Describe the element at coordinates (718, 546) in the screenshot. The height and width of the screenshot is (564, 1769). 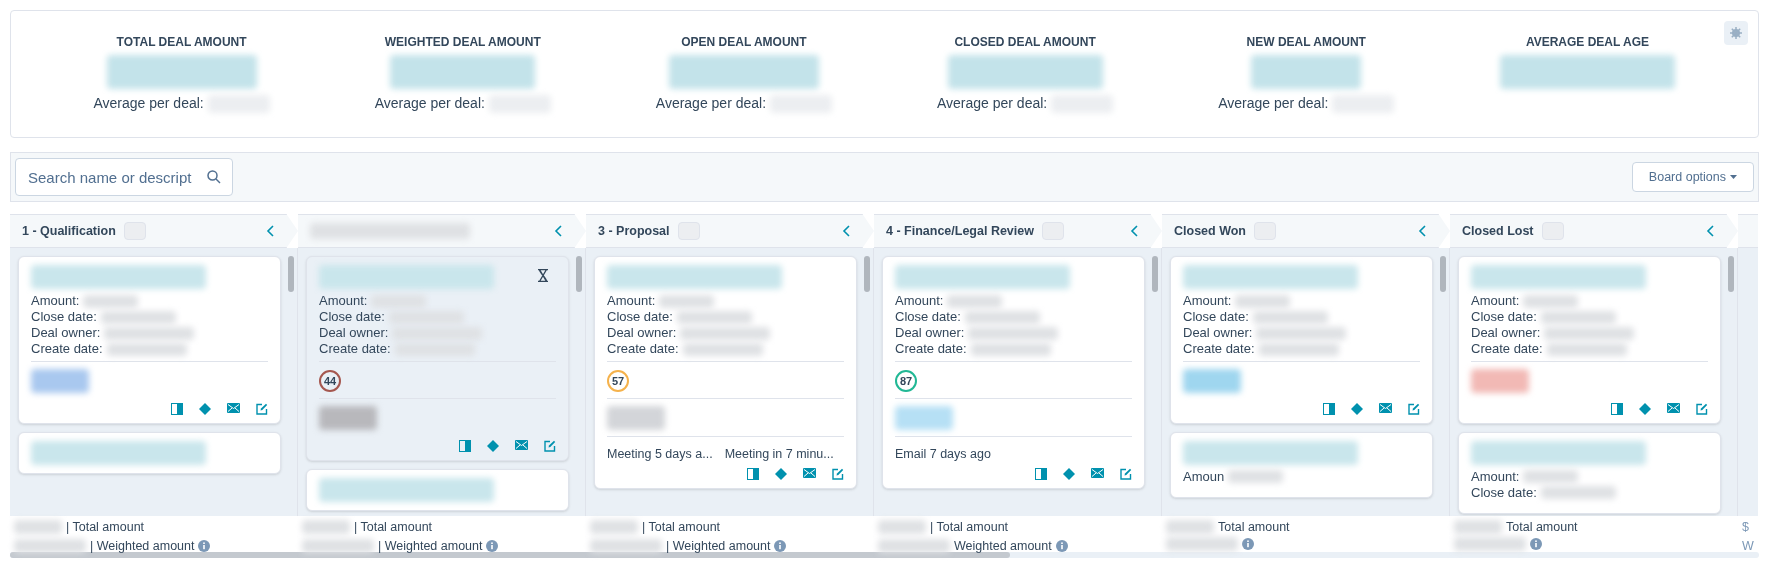
I see `weighted-amount-label: | Weighted amount` at that location.